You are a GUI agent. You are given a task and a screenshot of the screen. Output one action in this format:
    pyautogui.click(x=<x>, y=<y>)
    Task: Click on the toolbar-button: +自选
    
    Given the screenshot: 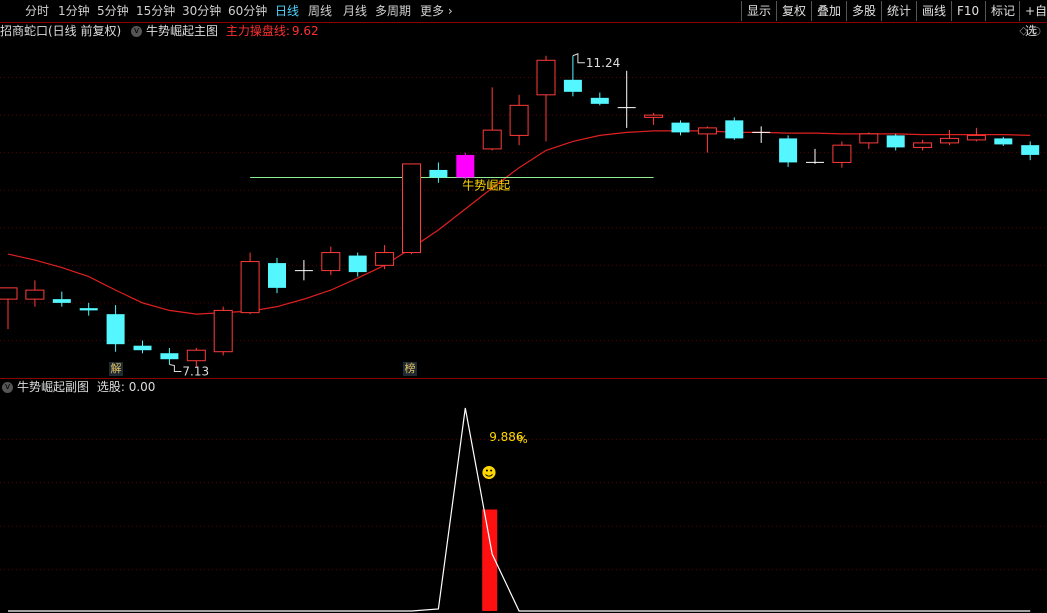 What is the action you would take?
    pyautogui.click(x=1033, y=19)
    